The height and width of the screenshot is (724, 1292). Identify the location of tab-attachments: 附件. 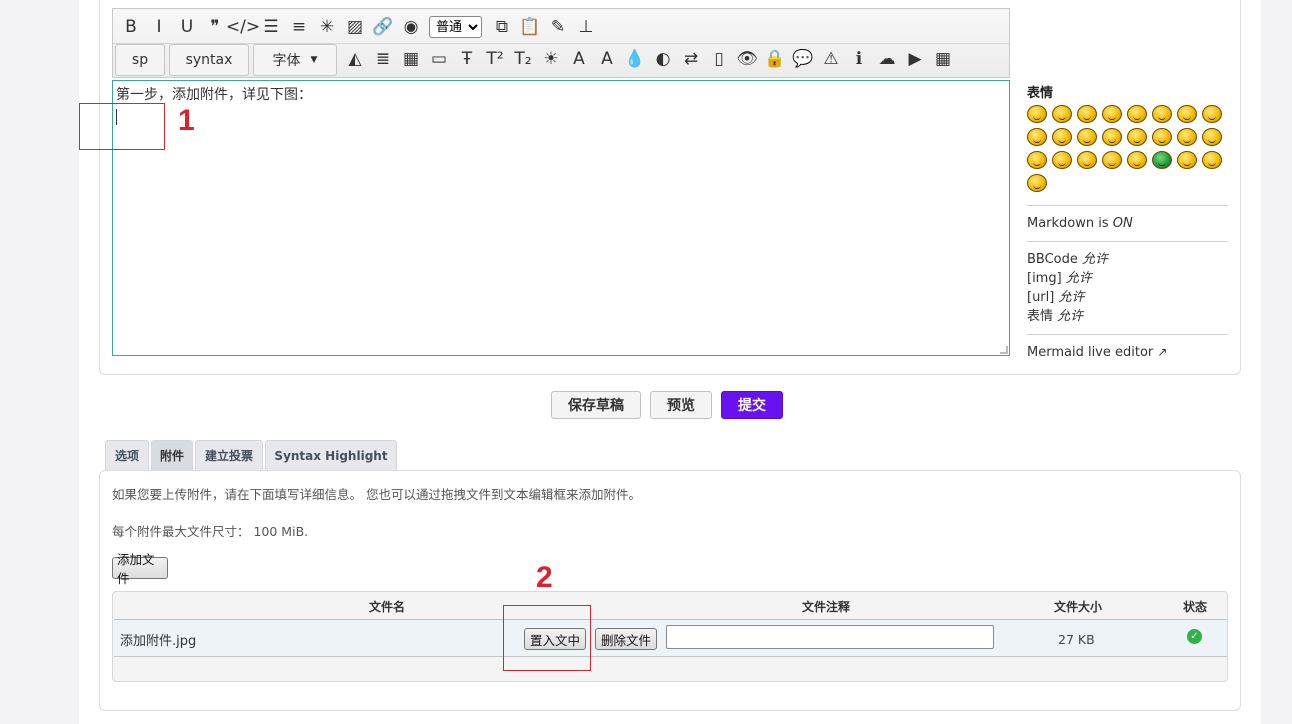
(172, 455).